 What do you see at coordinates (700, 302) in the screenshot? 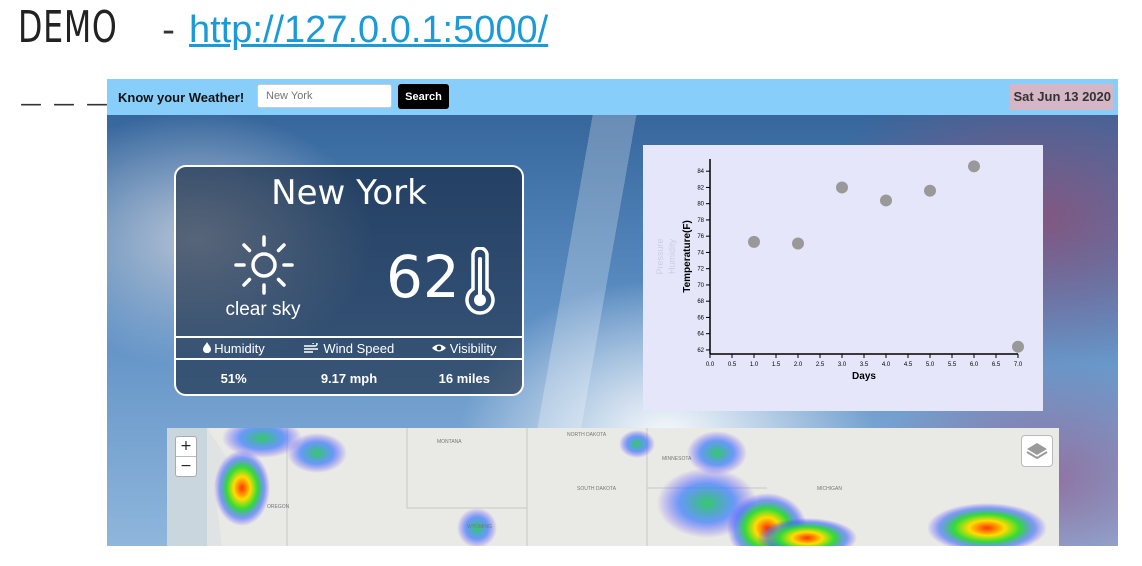
I see `y-tick-label: 68` at bounding box center [700, 302].